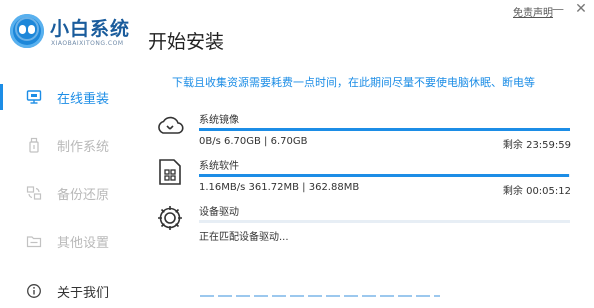  What do you see at coordinates (533, 11) in the screenshot?
I see `disclaimer-link: 免责声明` at bounding box center [533, 11].